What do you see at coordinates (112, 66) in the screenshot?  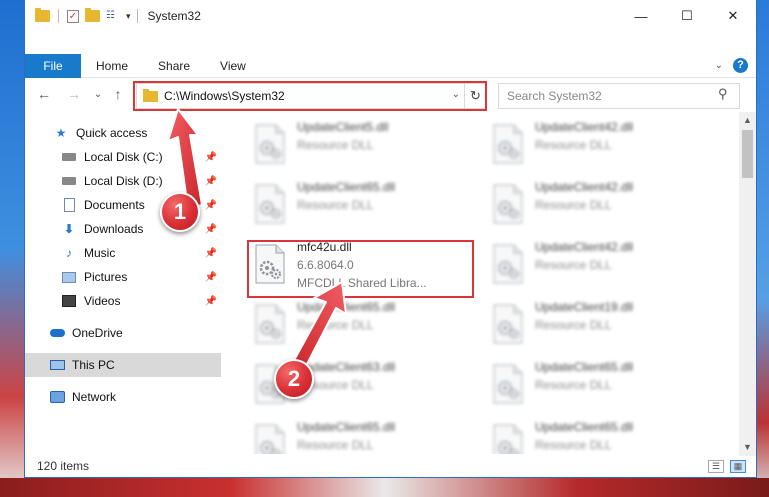 I see `tab-home: Home` at bounding box center [112, 66].